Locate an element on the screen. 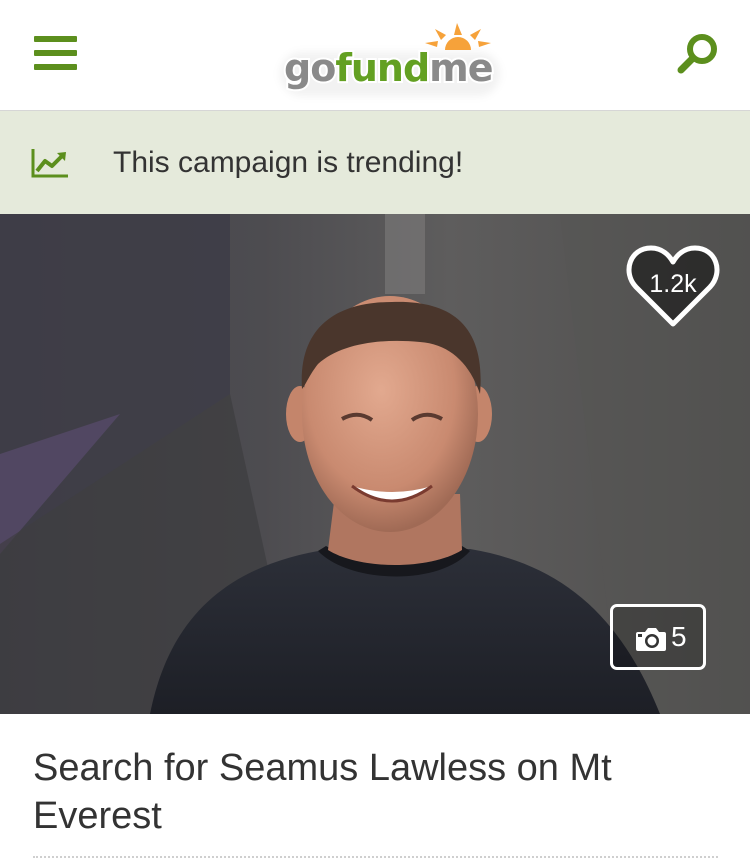  logo-wordmark: gofundme is located at coordinates (389, 68).